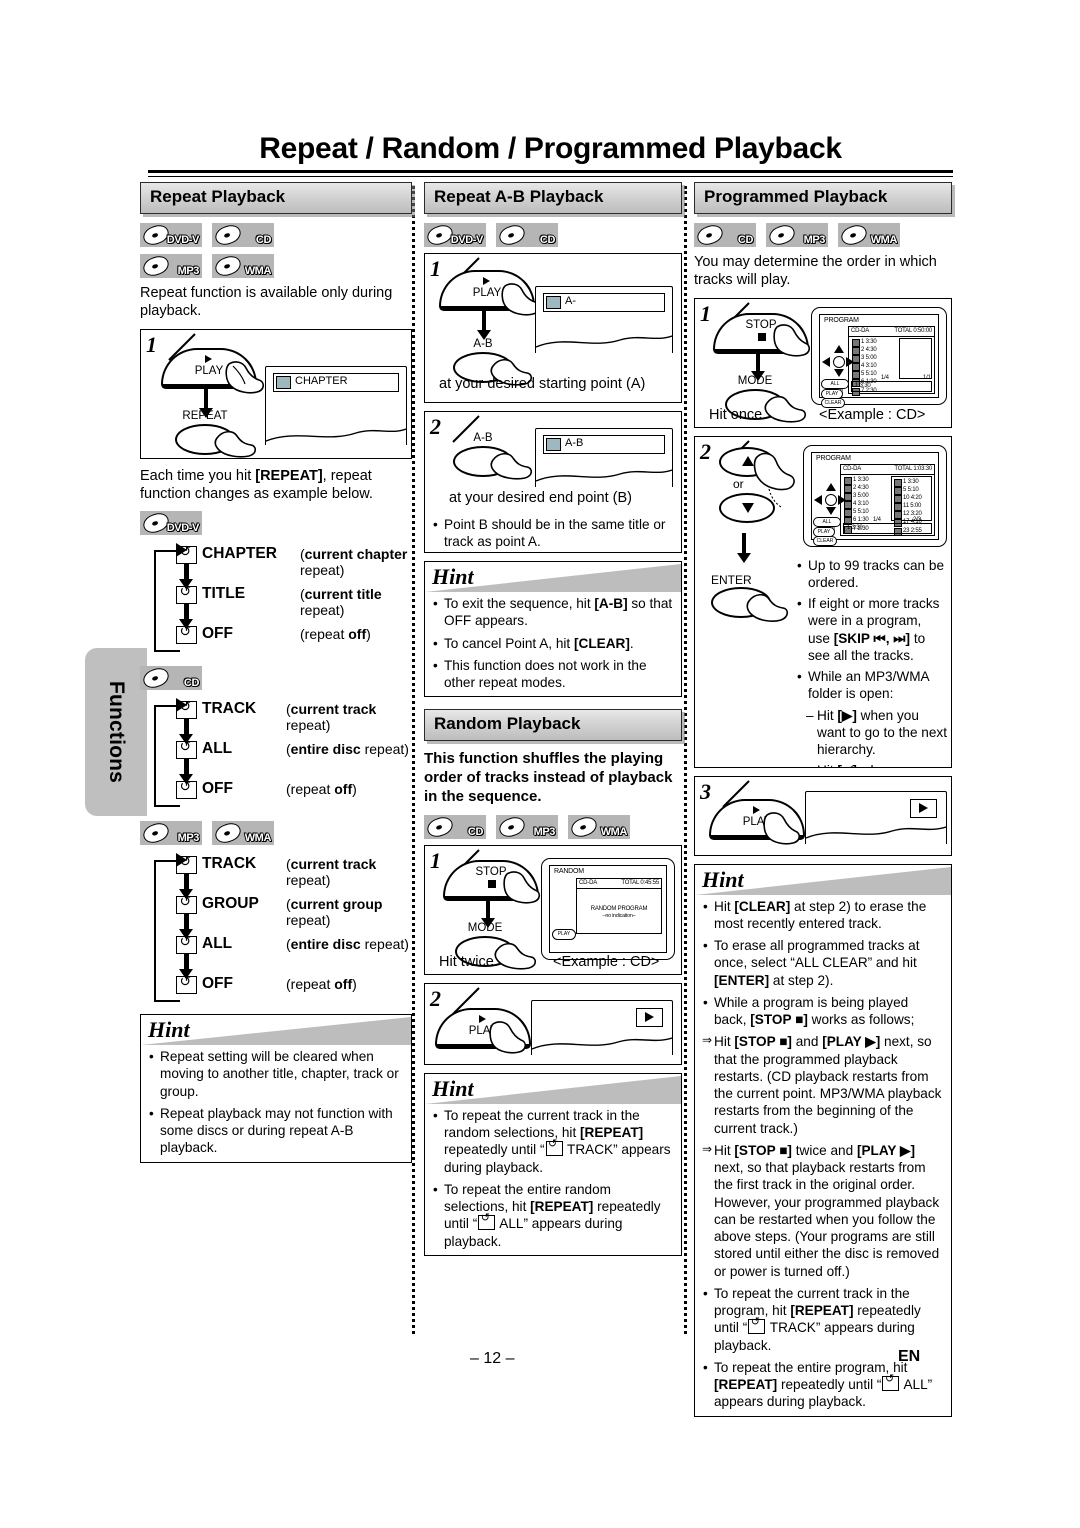  I want to click on disc-badges-random: CD MP3 WMA, so click(553, 826).